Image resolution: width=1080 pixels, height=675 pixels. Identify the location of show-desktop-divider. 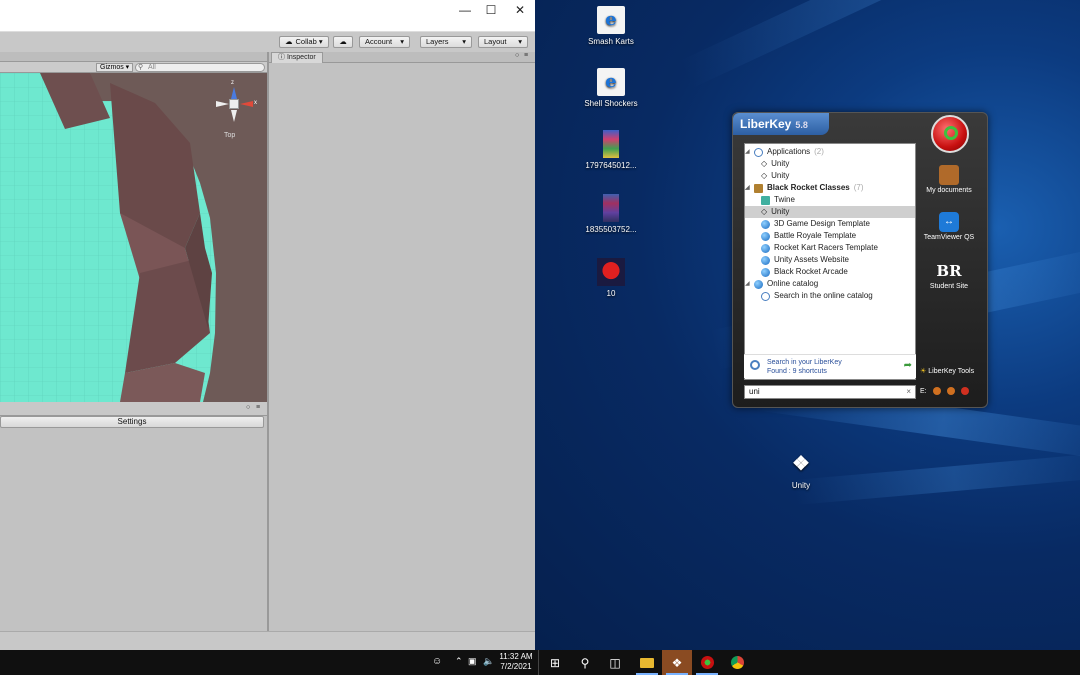
(538, 662).